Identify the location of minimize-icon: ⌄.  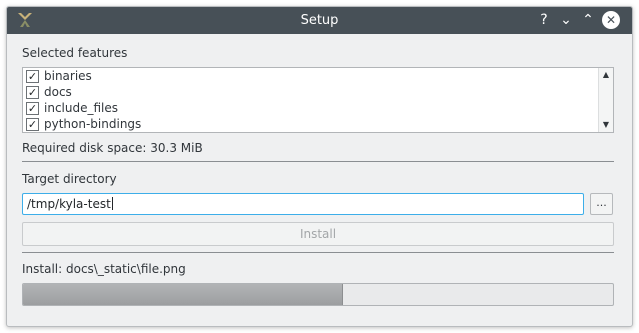
(566, 20).